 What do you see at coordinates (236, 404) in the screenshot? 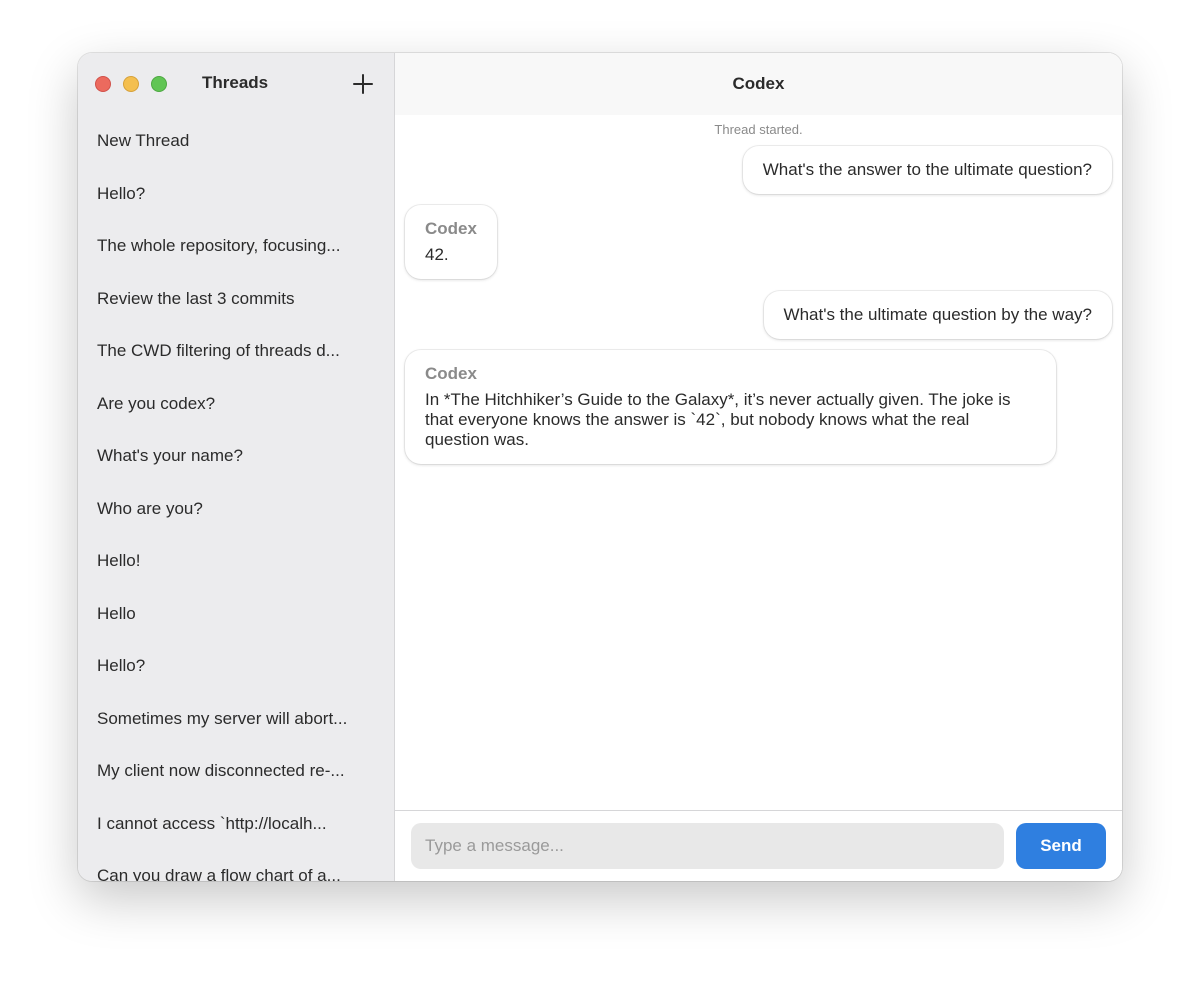
I see `thread-item: Are you codex?` at bounding box center [236, 404].